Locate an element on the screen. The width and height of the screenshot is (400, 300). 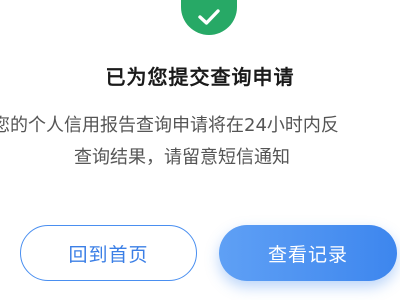
checkmark-icon is located at coordinates (209, 17).